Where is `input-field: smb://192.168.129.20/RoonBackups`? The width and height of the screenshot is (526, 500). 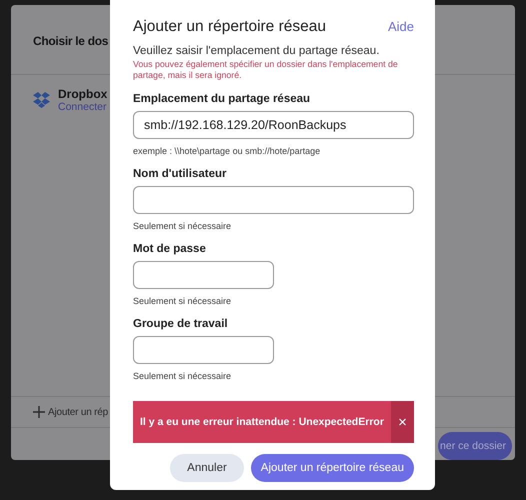 input-field: smb://192.168.129.20/RoonBackups is located at coordinates (273, 125).